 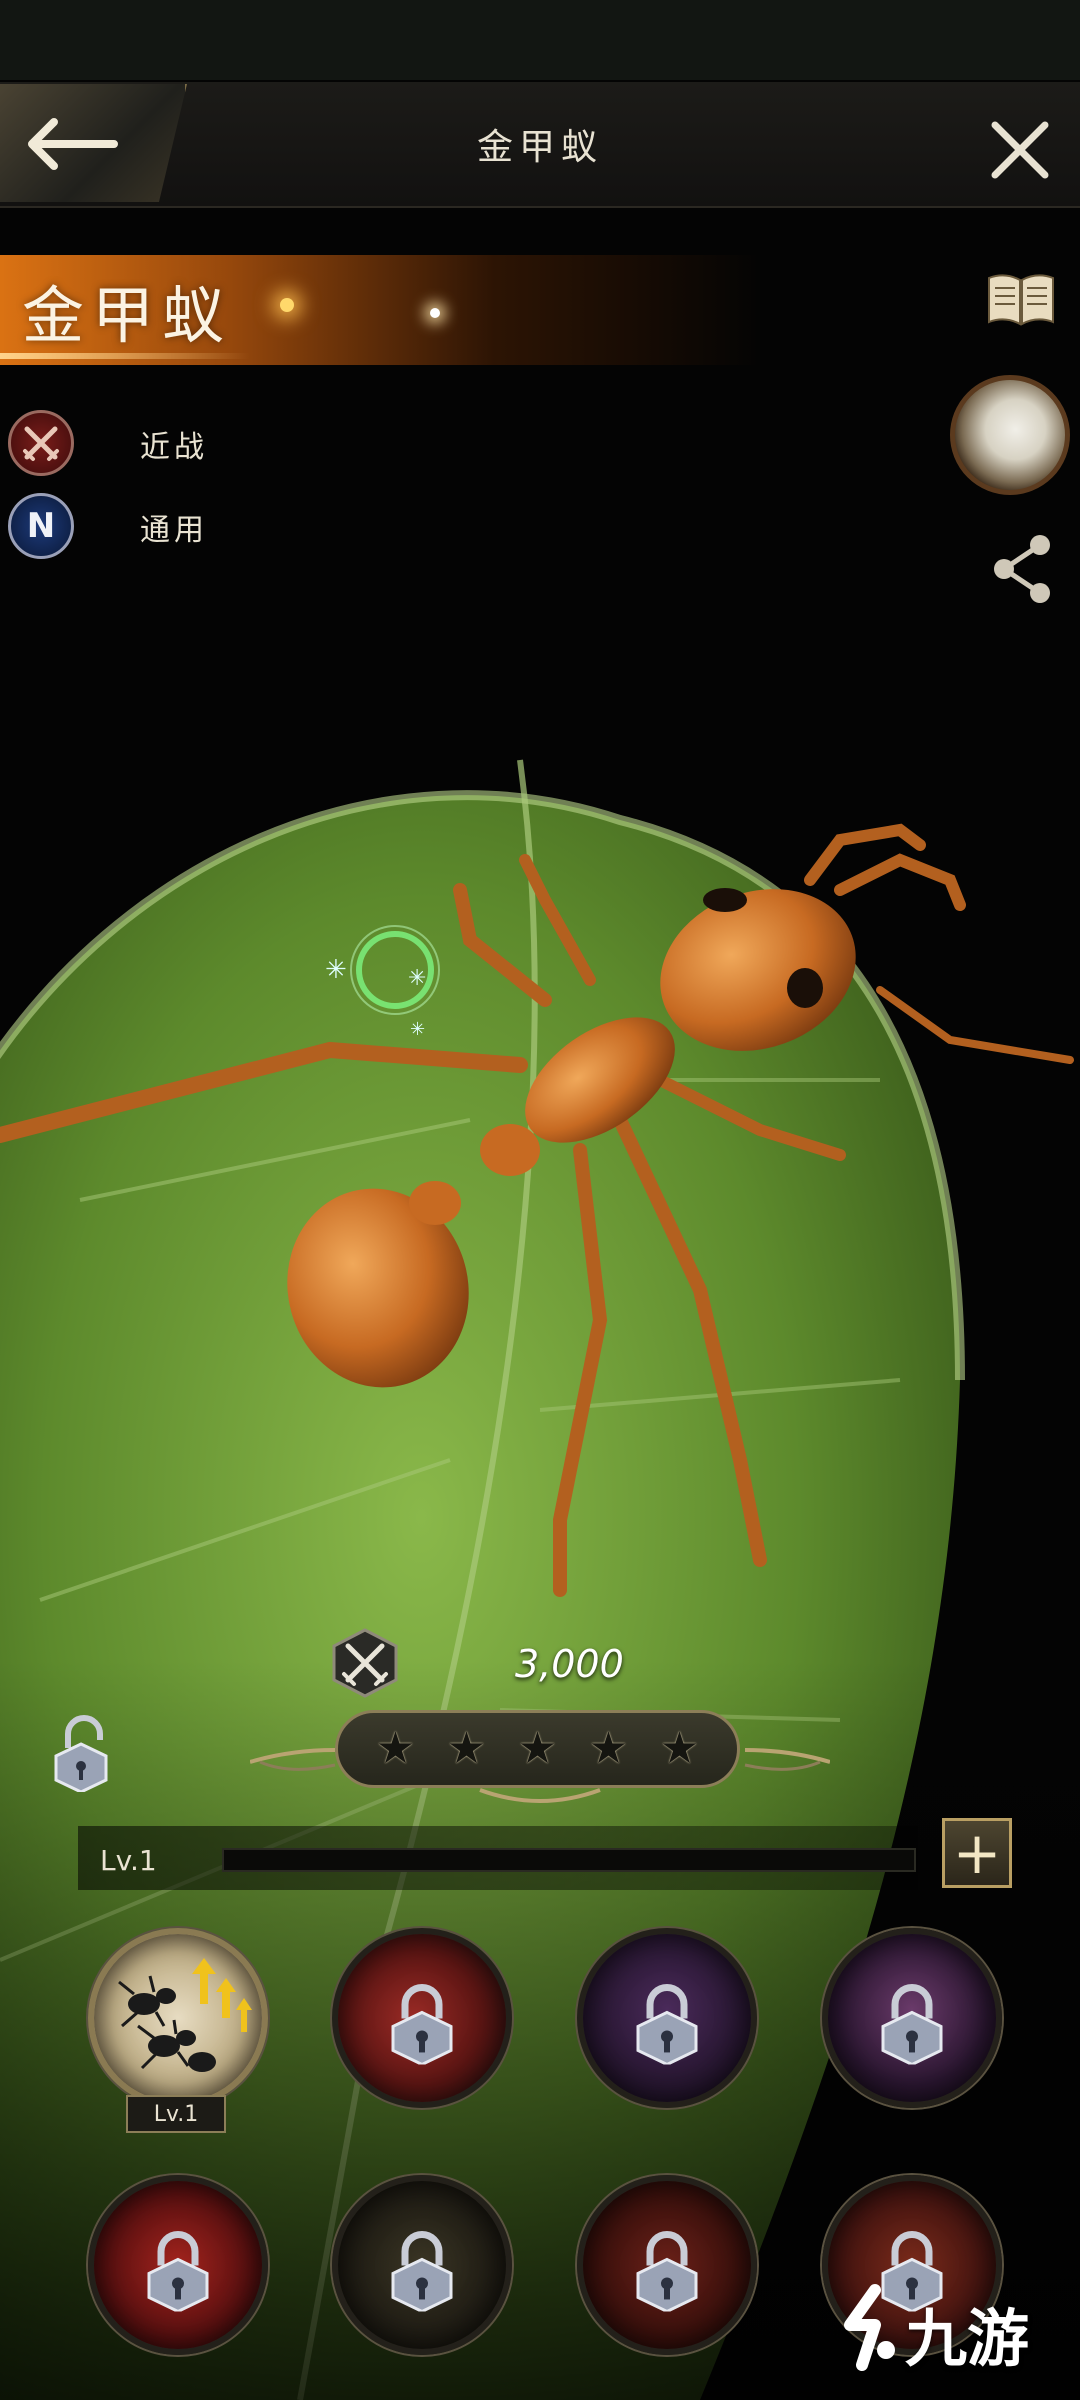 What do you see at coordinates (967, 2338) in the screenshot?
I see `watermark-text: 九游` at bounding box center [967, 2338].